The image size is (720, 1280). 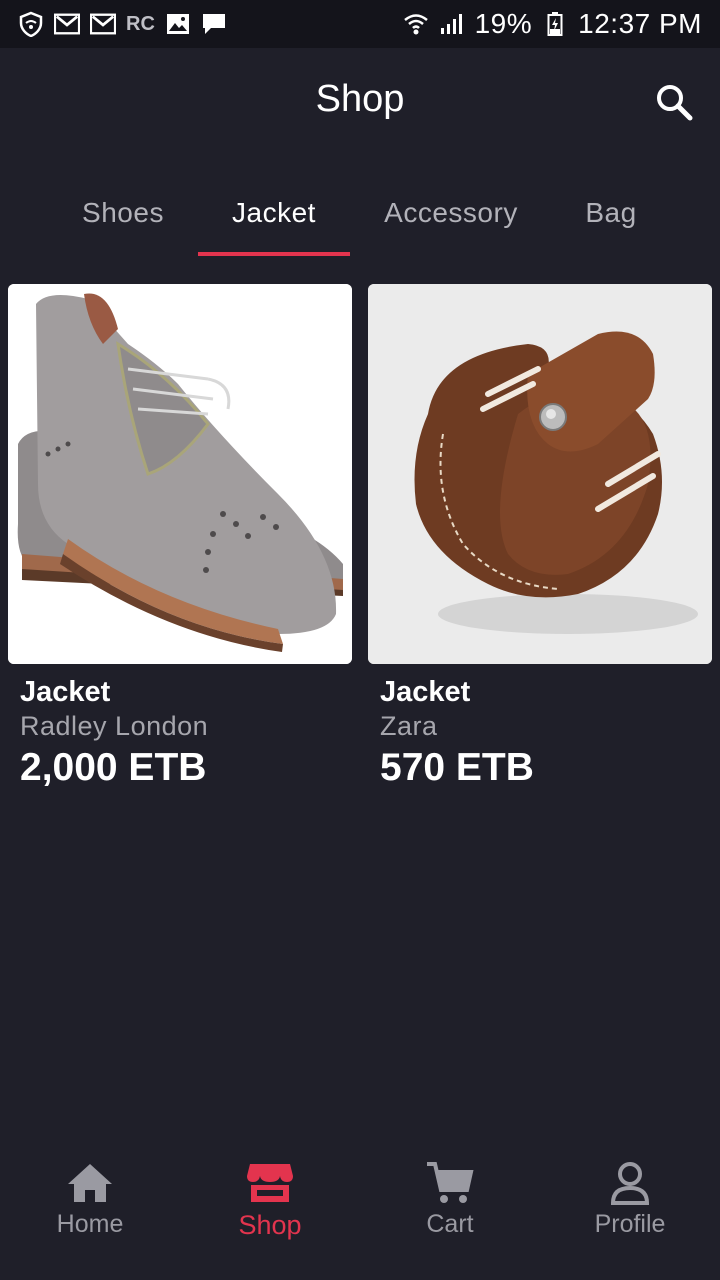 What do you see at coordinates (270, 1225) in the screenshot?
I see `nav-shop-label: Shop` at bounding box center [270, 1225].